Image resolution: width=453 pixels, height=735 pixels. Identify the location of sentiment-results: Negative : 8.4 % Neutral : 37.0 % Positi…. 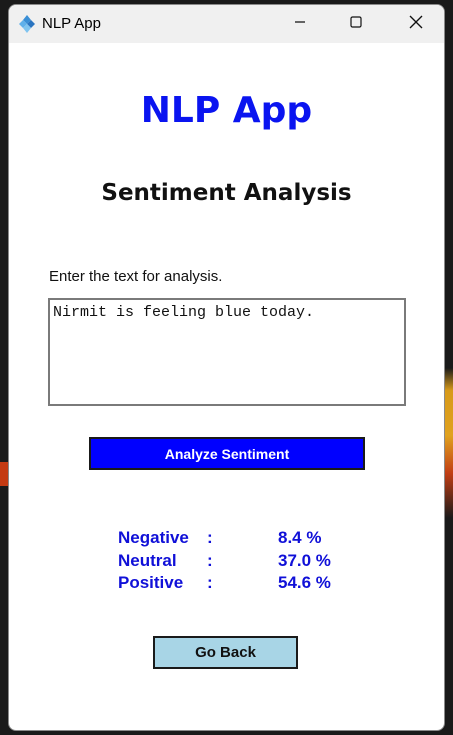
(243, 562).